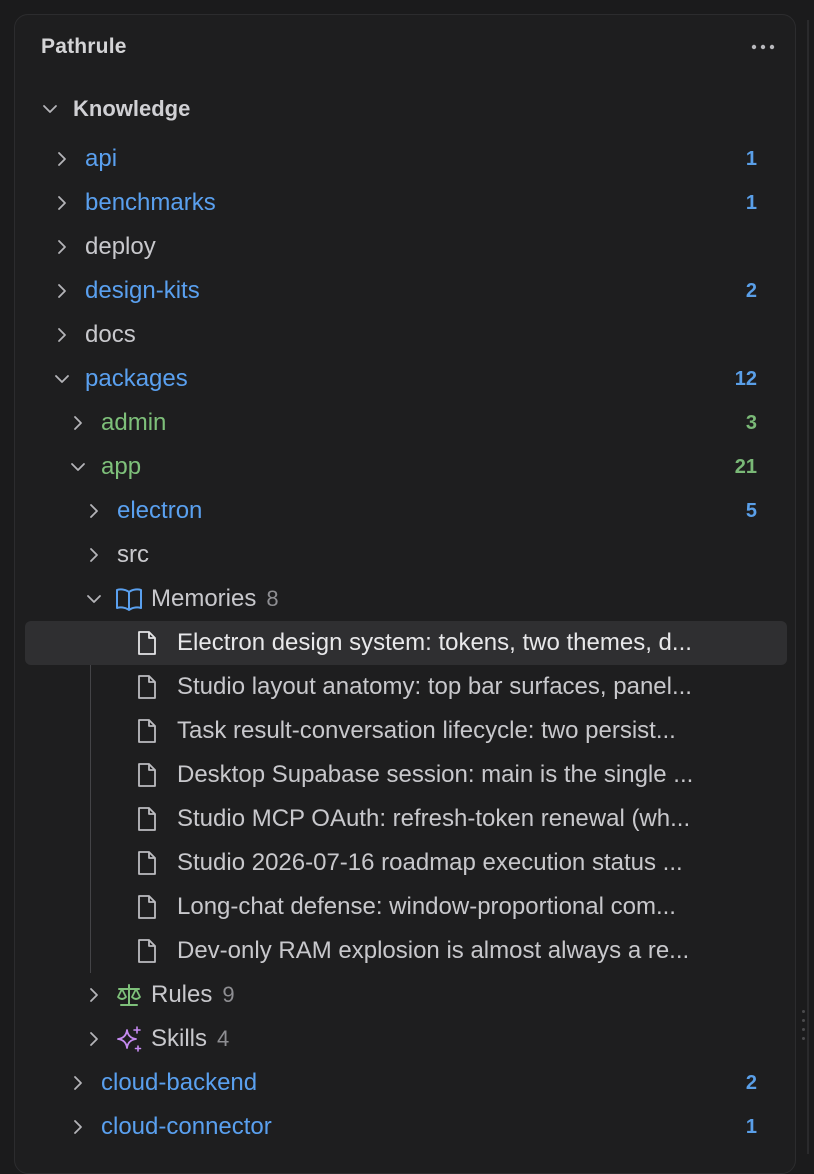 Image resolution: width=814 pixels, height=1174 pixels. What do you see at coordinates (134, 422) in the screenshot?
I see `tree-item-label: admin` at bounding box center [134, 422].